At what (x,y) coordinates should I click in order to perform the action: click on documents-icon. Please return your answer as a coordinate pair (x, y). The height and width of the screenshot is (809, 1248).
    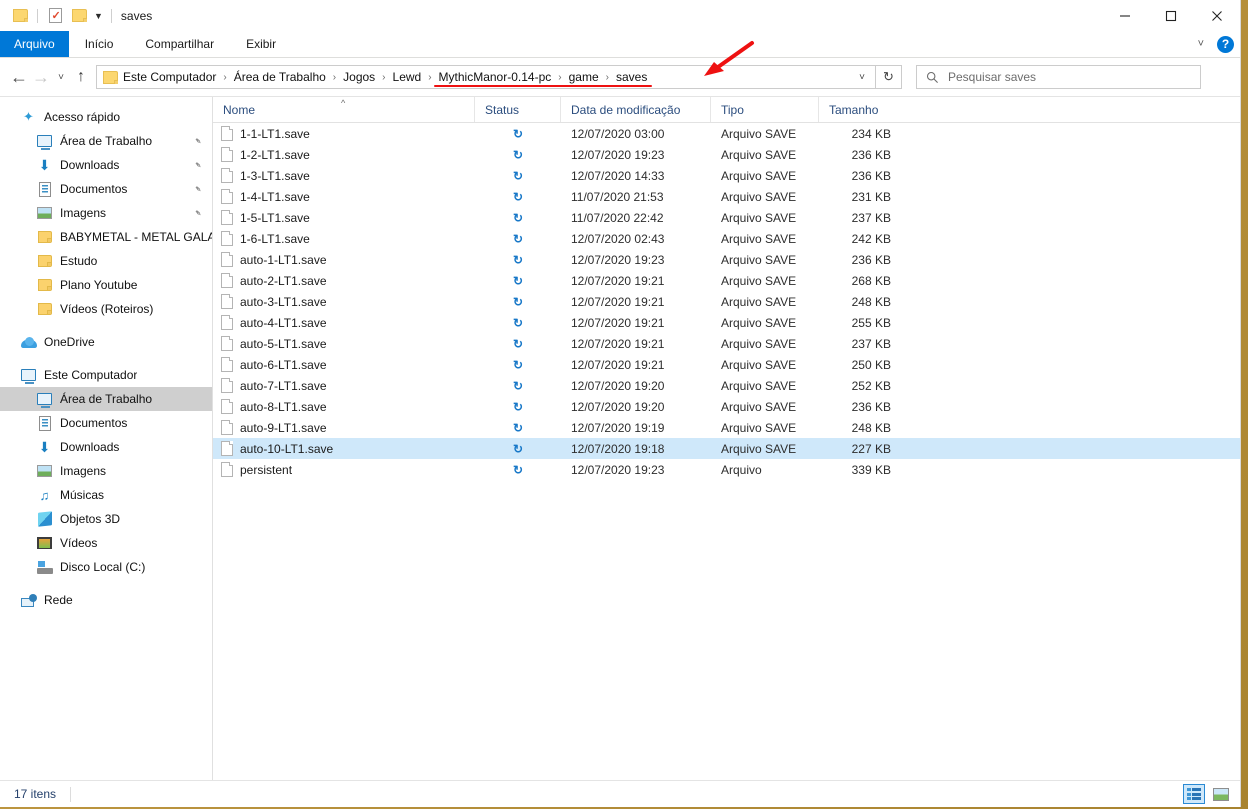
    Looking at the image, I should click on (44, 423).